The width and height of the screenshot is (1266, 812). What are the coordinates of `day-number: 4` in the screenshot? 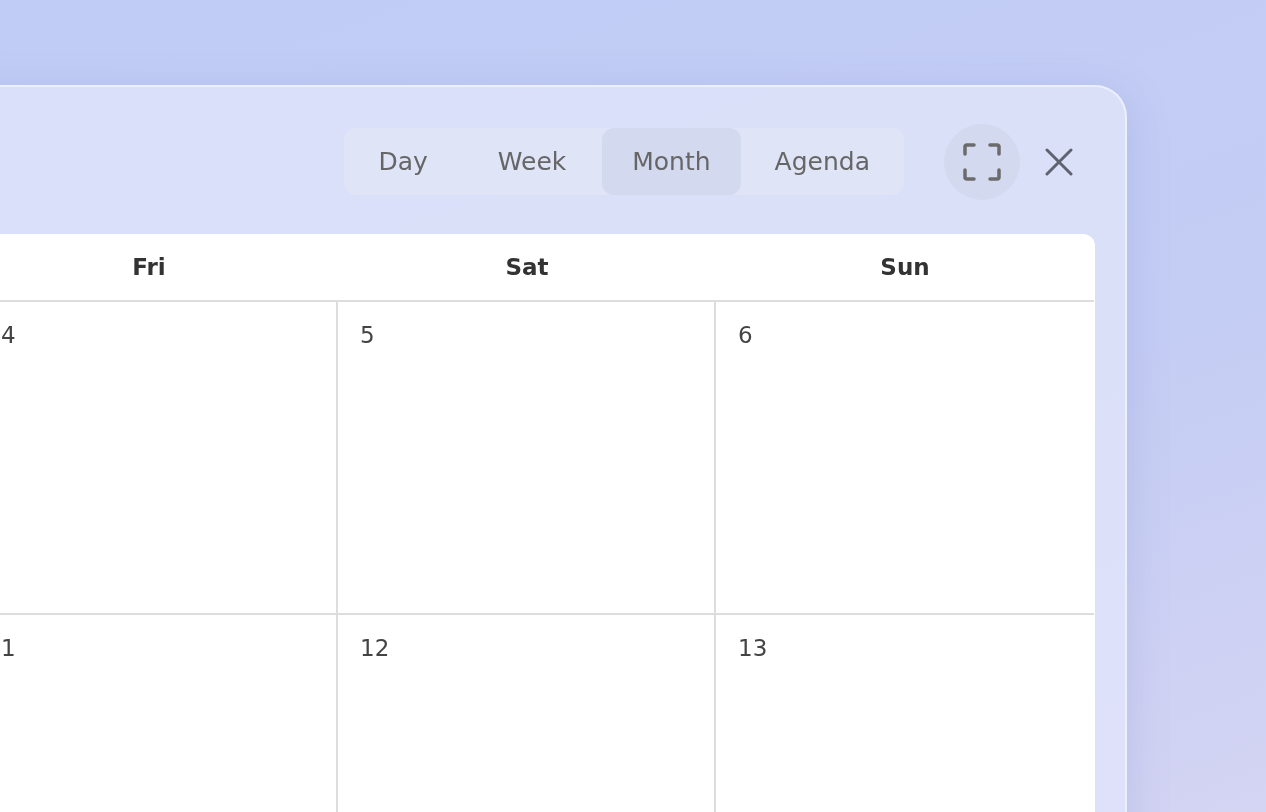 It's located at (8, 335).